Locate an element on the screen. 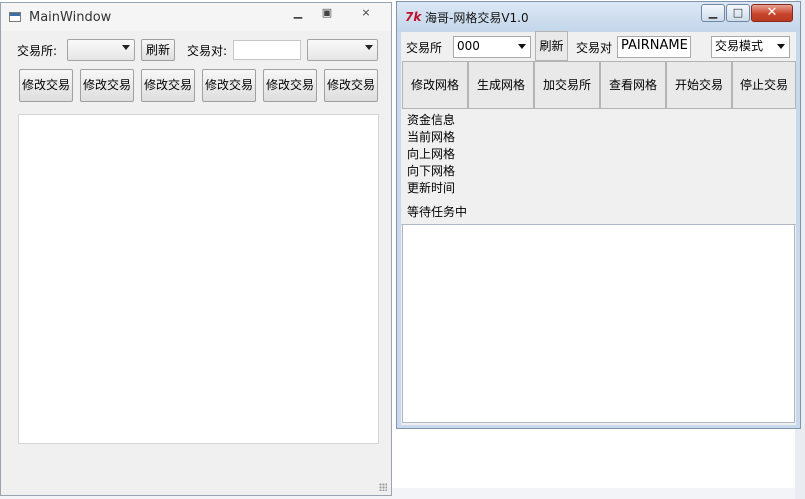 This screenshot has width=805, height=499. generate-grid-button: 生成网格 is located at coordinates (501, 85).